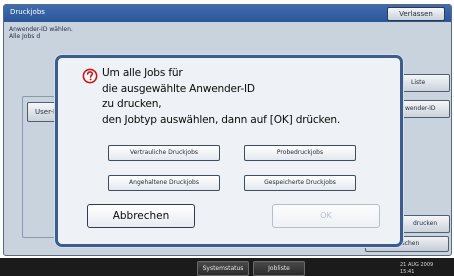  What do you see at coordinates (426, 83) in the screenshot?
I see `list-button: Liste` at bounding box center [426, 83].